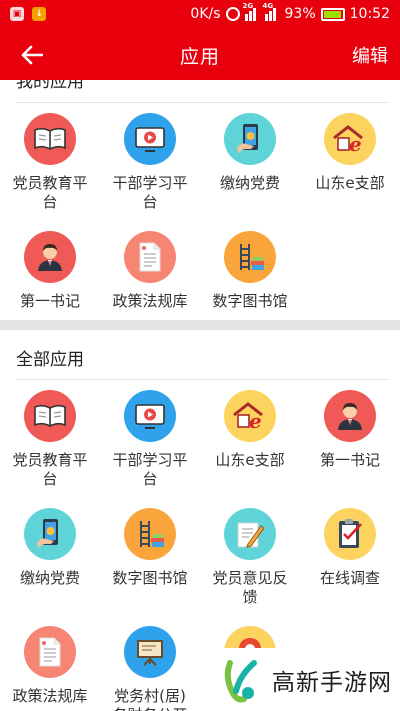 The image size is (400, 711). I want to click on section-separator, so click(200, 325).